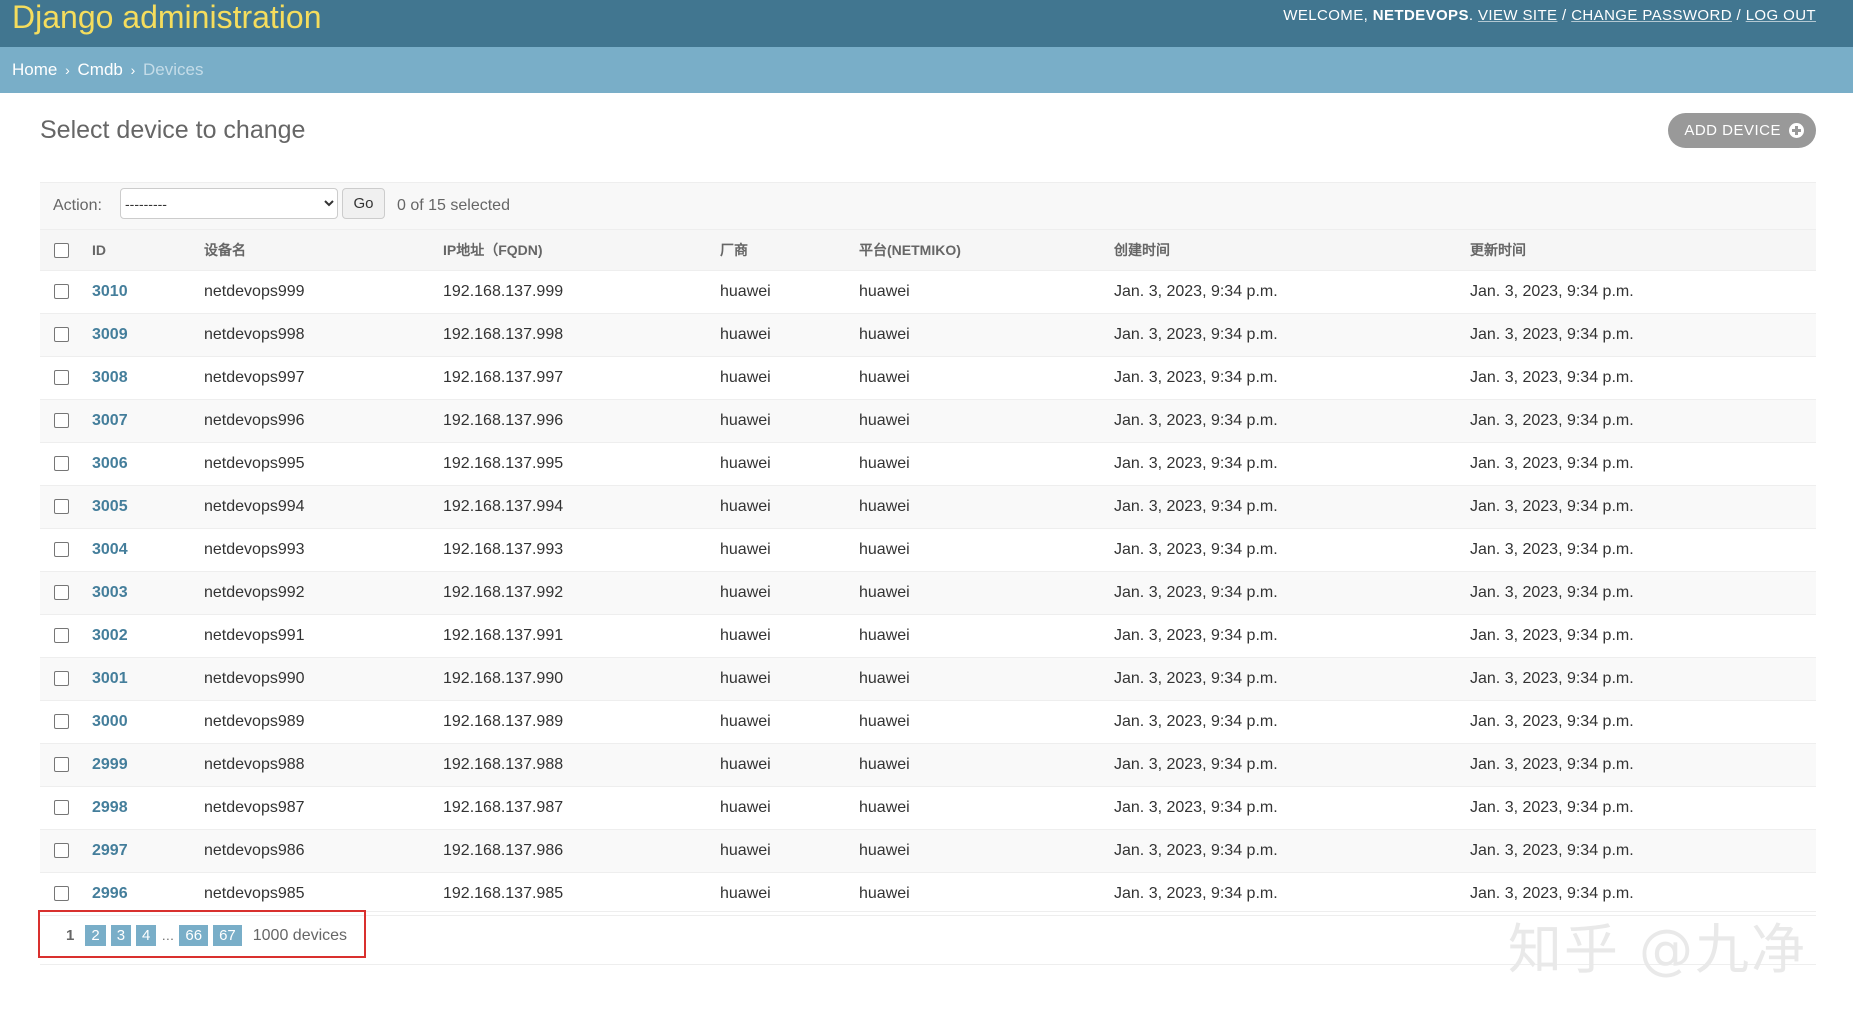 The image size is (1853, 1014). I want to click on change-password-link: Change password, so click(1651, 15).